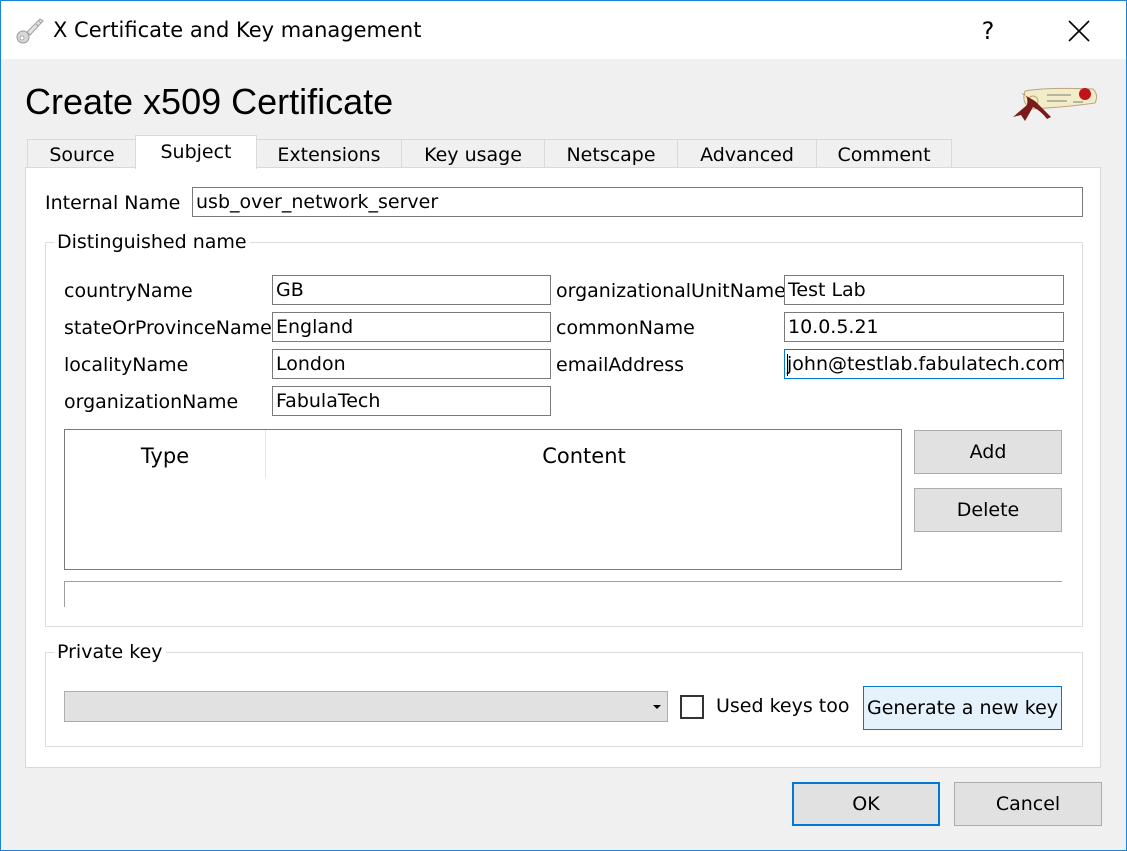 The height and width of the screenshot is (851, 1127). What do you see at coordinates (110, 652) in the screenshot?
I see `private-key-title: Private key` at bounding box center [110, 652].